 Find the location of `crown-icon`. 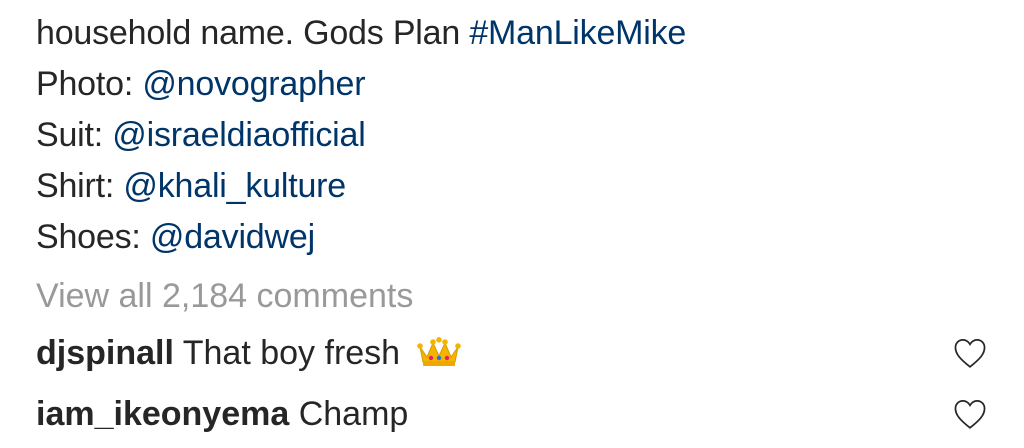

crown-icon is located at coordinates (438, 352).